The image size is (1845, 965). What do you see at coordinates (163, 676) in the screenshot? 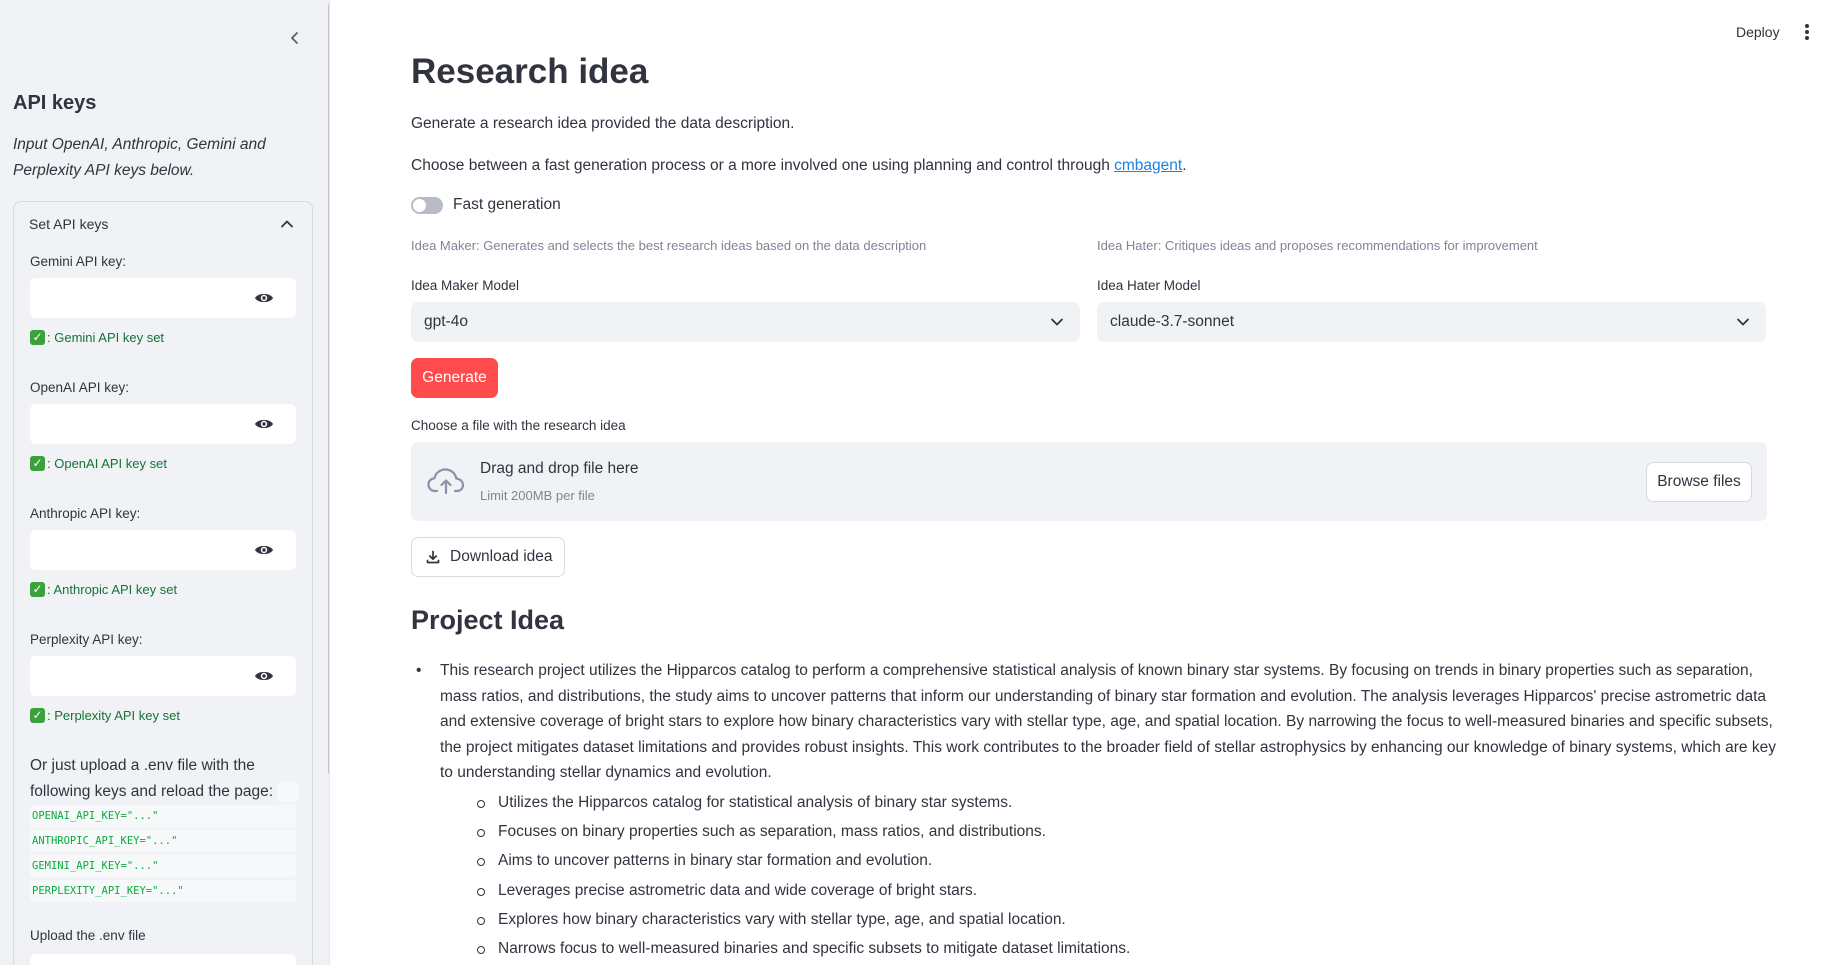
I see `perplexity-key-input` at bounding box center [163, 676].